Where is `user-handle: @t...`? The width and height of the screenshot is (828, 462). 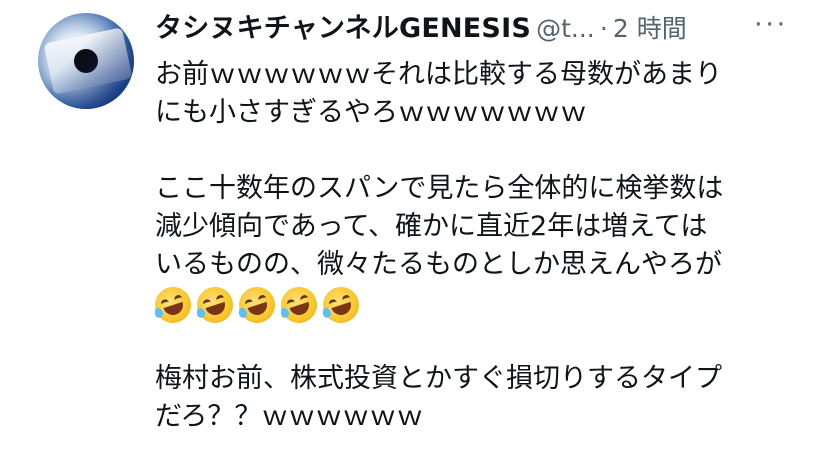 user-handle: @t... is located at coordinates (565, 28).